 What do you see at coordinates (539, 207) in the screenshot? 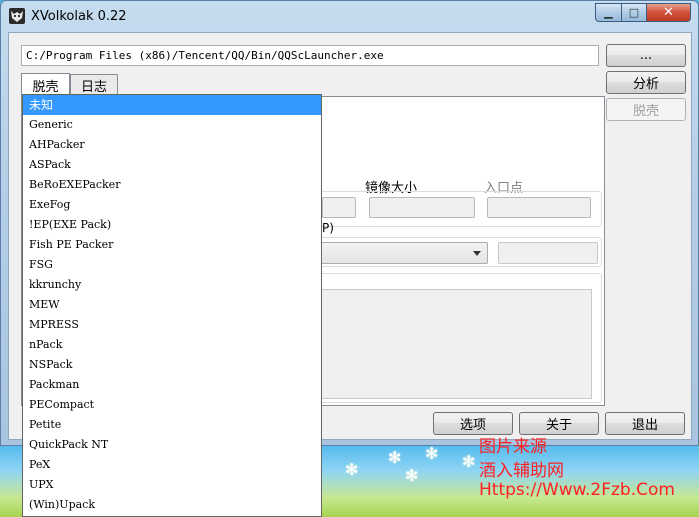
I see `entry-point-field` at bounding box center [539, 207].